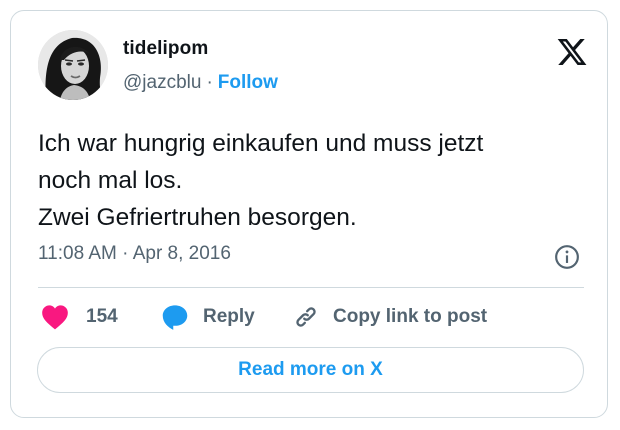 The image size is (620, 430). What do you see at coordinates (248, 82) in the screenshot?
I see `follow-link: Follow` at bounding box center [248, 82].